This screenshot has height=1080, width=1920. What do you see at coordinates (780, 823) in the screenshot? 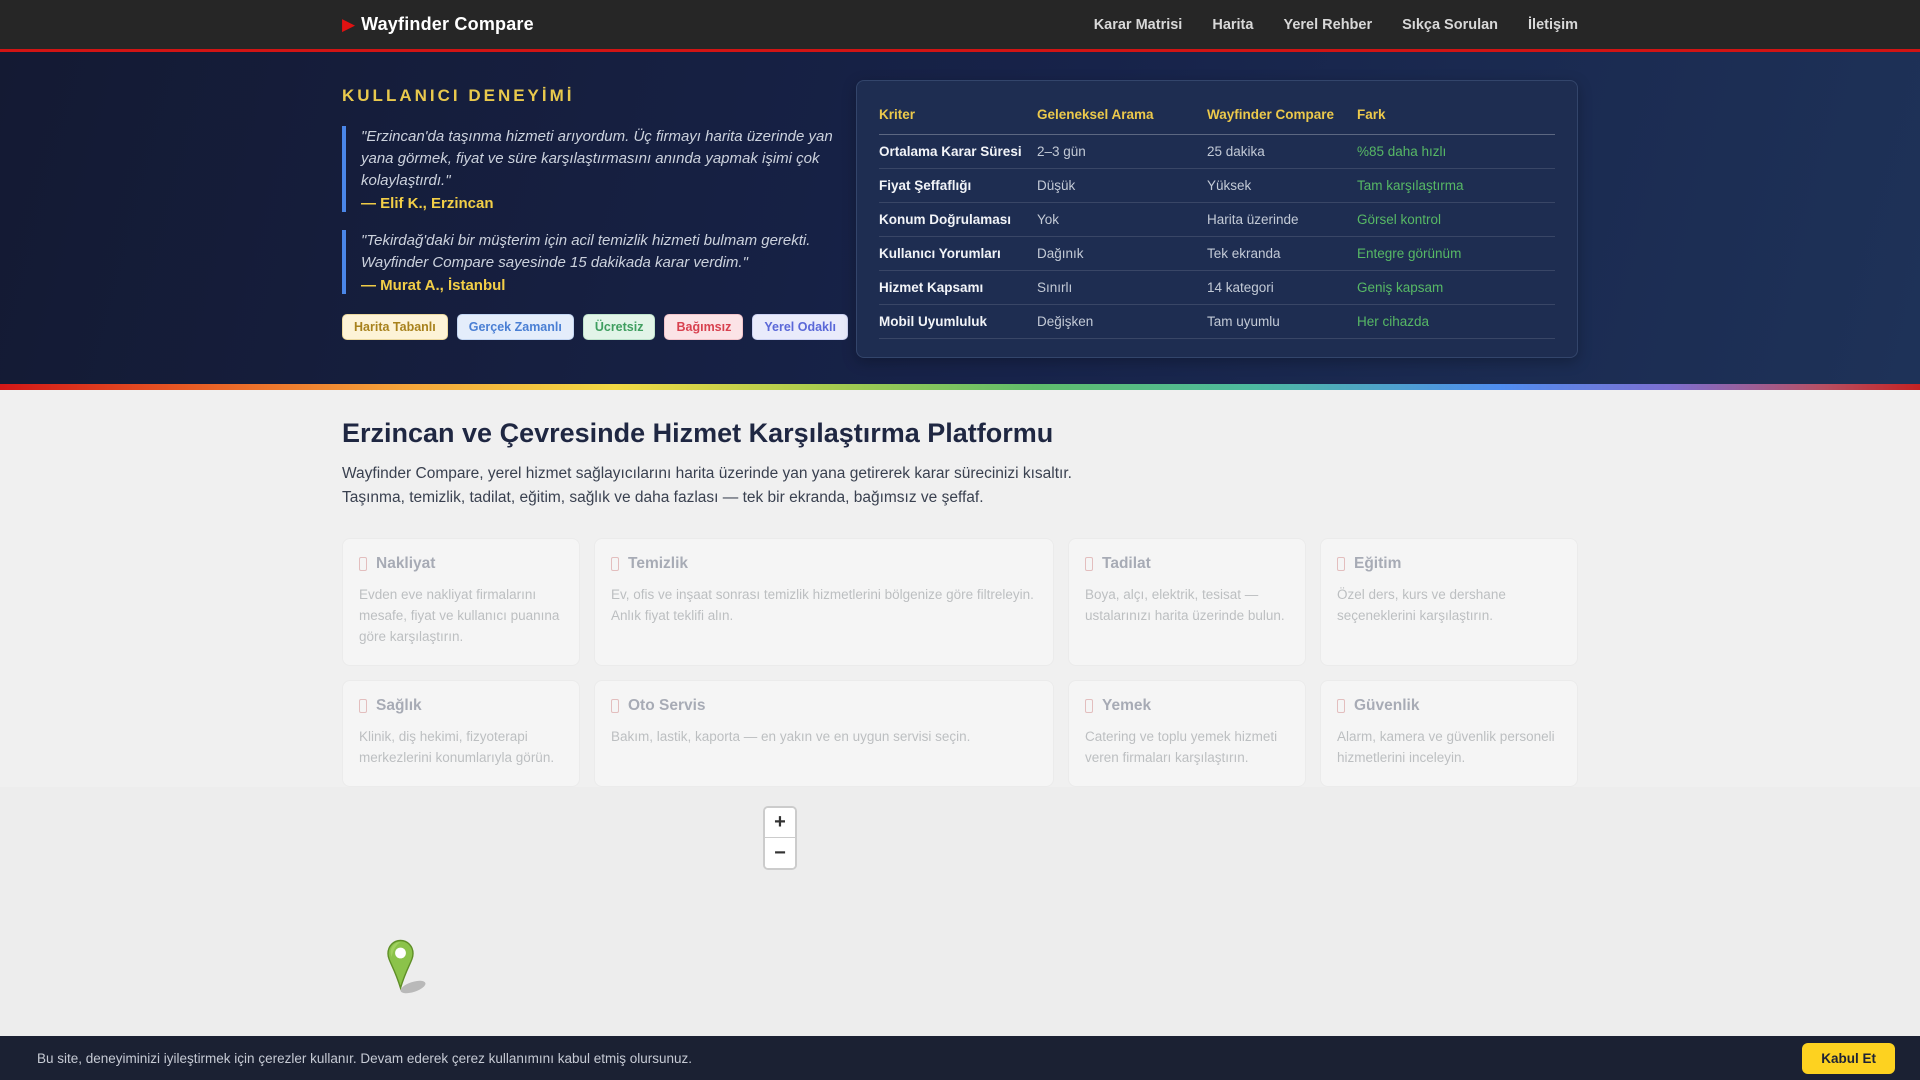
I see `zoom-in-button: +` at bounding box center [780, 823].